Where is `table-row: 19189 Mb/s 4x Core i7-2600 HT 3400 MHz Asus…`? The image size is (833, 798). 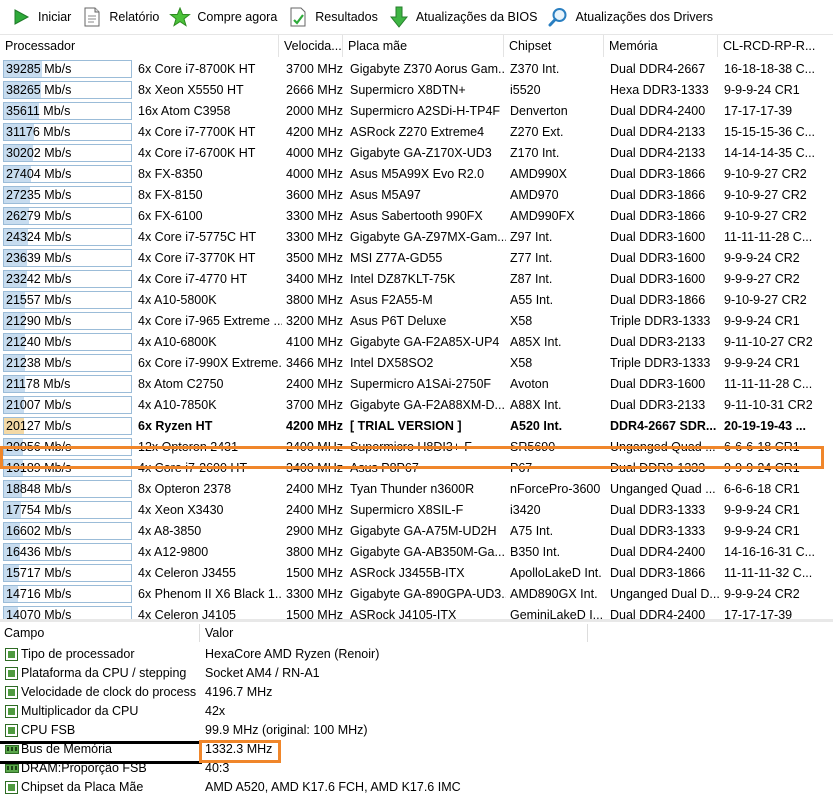
table-row: 19189 Mb/s 4x Core i7-2600 HT 3400 MHz Asus… is located at coordinates (416, 468).